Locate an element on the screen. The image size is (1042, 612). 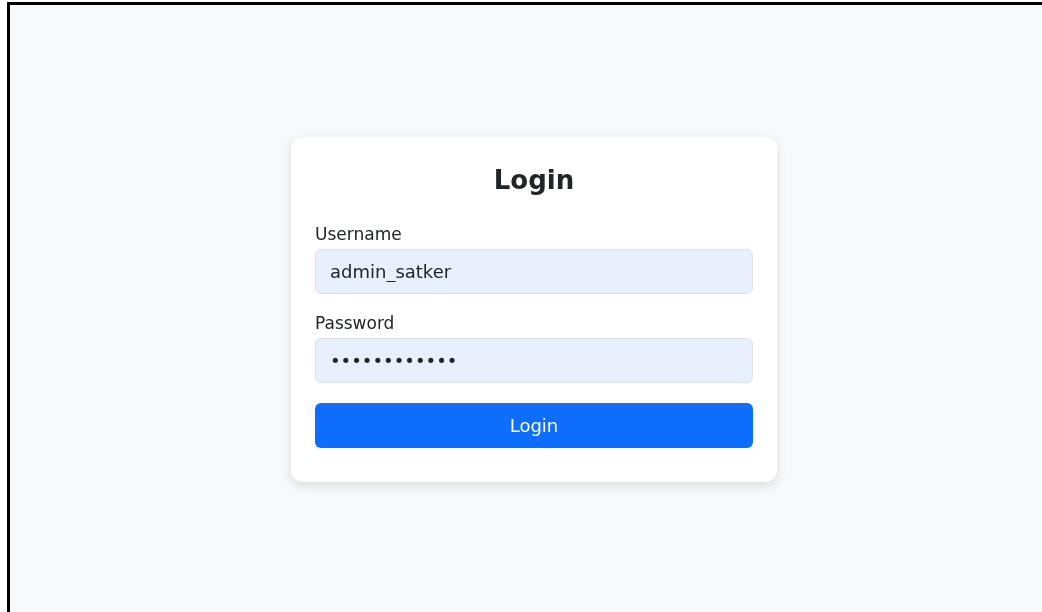
field-label: Password is located at coordinates (355, 323).